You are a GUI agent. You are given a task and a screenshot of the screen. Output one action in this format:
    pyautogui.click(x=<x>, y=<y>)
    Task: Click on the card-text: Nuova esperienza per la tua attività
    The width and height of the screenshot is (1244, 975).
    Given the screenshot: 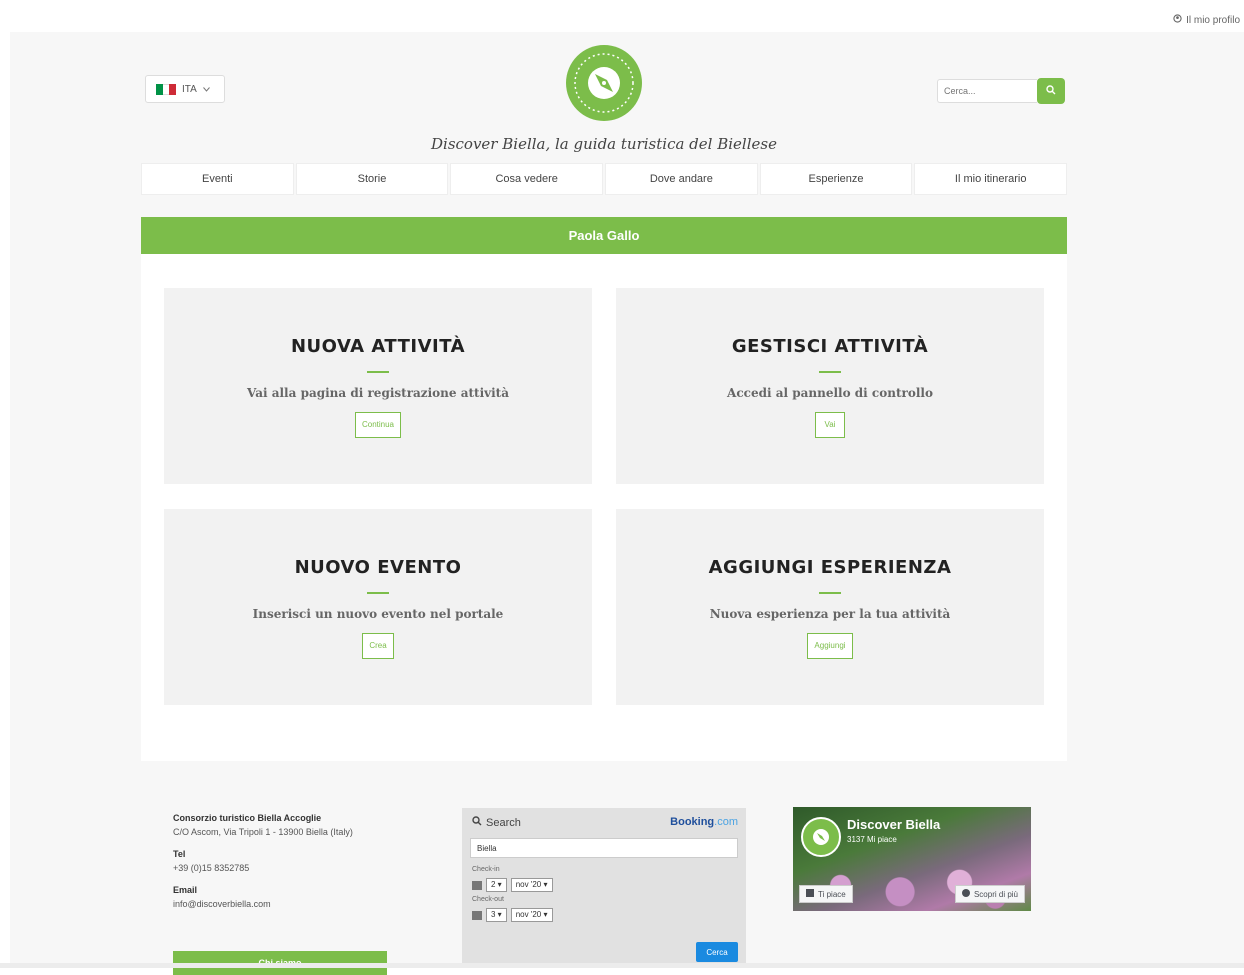 What is the action you would take?
    pyautogui.click(x=830, y=614)
    